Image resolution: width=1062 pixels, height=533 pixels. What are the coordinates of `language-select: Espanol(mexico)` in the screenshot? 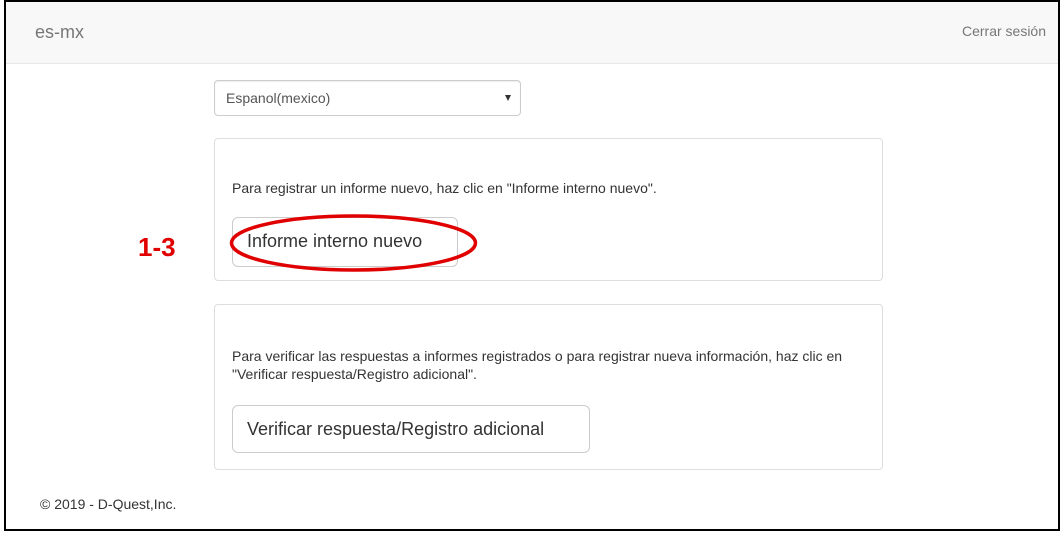 It's located at (367, 98).